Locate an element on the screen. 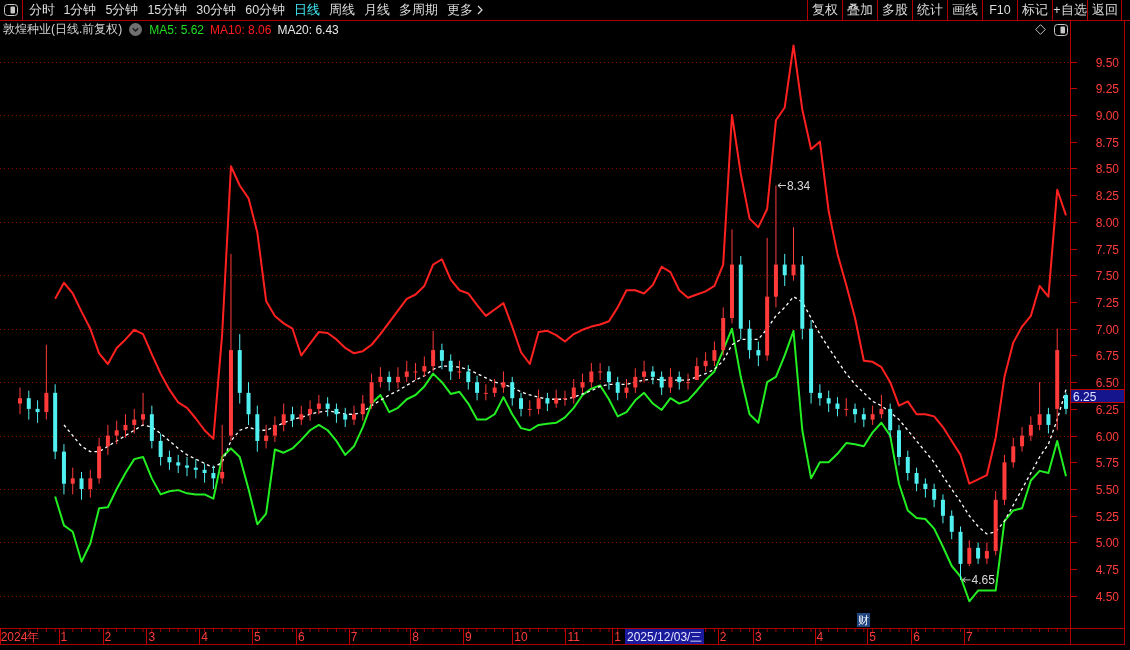 The height and width of the screenshot is (650, 1130). toolbar-button: 叠加 is located at coordinates (859, 10).